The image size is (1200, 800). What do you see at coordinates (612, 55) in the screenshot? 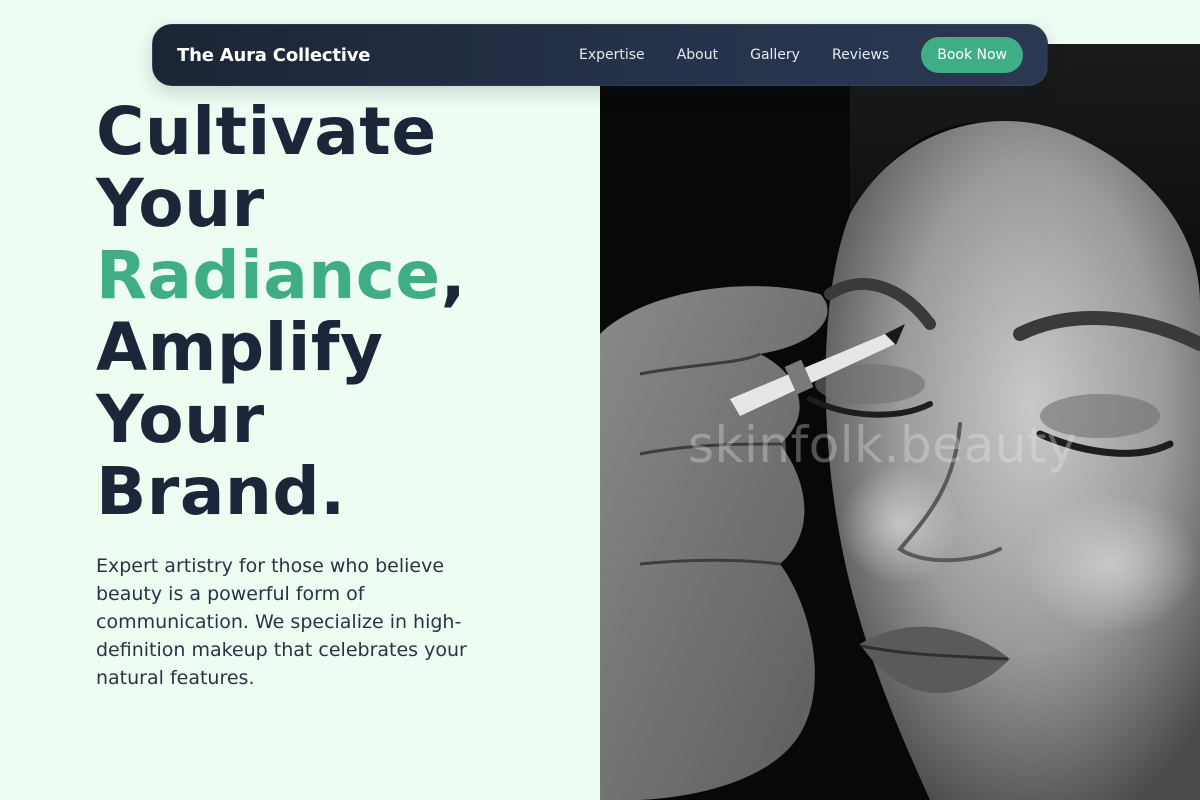
I see `nav-link-expertise: Expertise` at bounding box center [612, 55].